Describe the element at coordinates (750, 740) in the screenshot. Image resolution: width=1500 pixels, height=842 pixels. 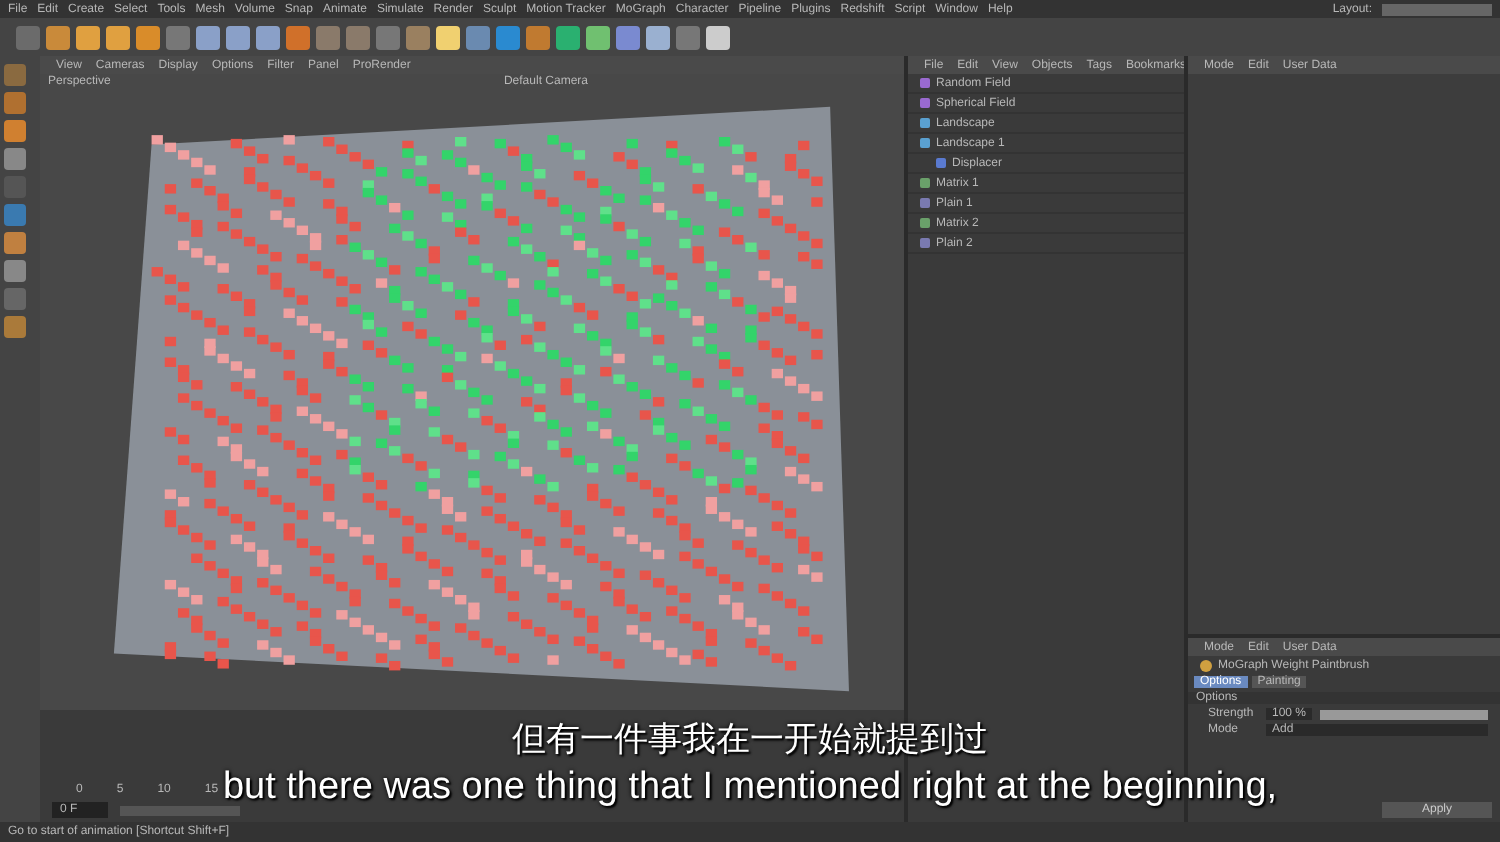
I see `subtitle: 但有一件事我在一开始就提到过` at that location.